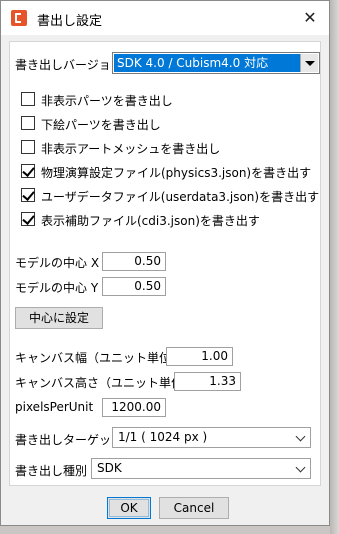 This screenshot has height=534, width=339. What do you see at coordinates (194, 508) in the screenshot?
I see `cancel-button: Cancel` at bounding box center [194, 508].